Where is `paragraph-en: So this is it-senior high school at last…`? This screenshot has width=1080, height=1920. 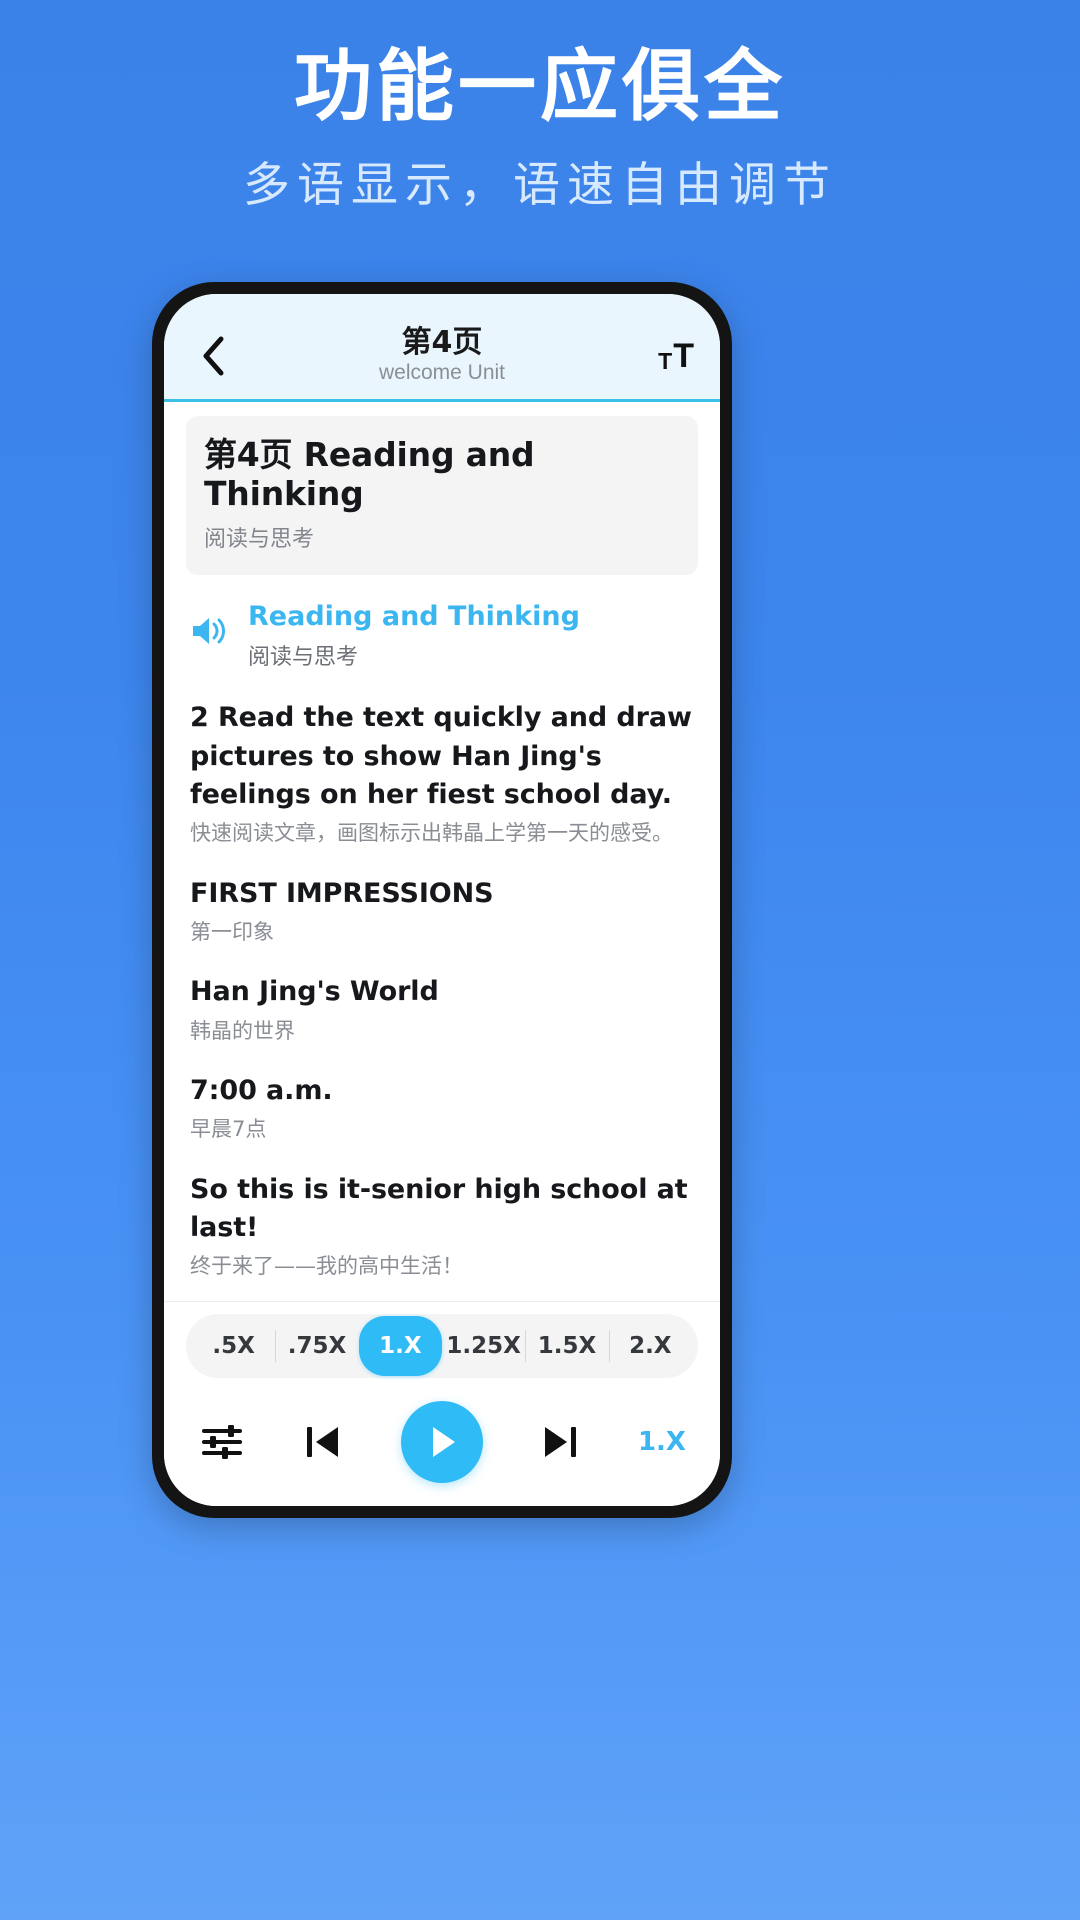 paragraph-en: So this is it-senior high school at last… is located at coordinates (439, 1208).